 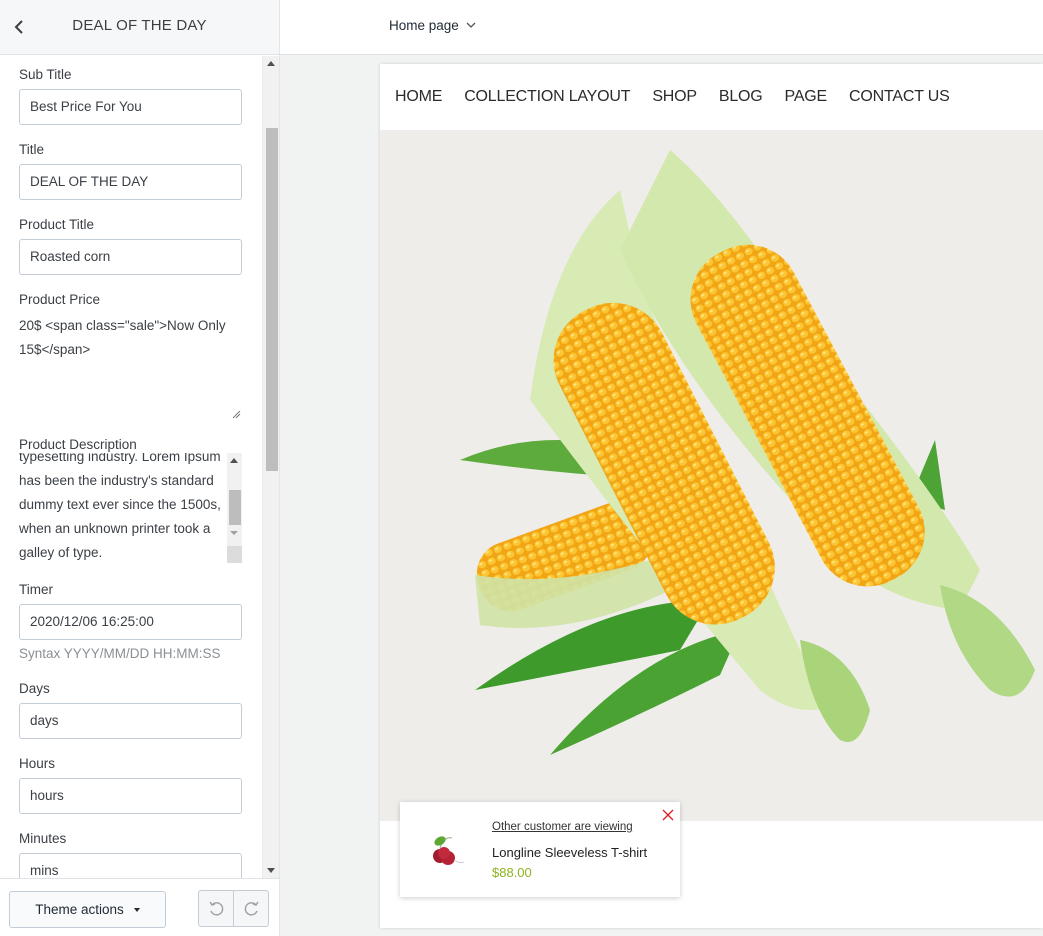 I want to click on preview-topbar: Home page, so click(x=661, y=27).